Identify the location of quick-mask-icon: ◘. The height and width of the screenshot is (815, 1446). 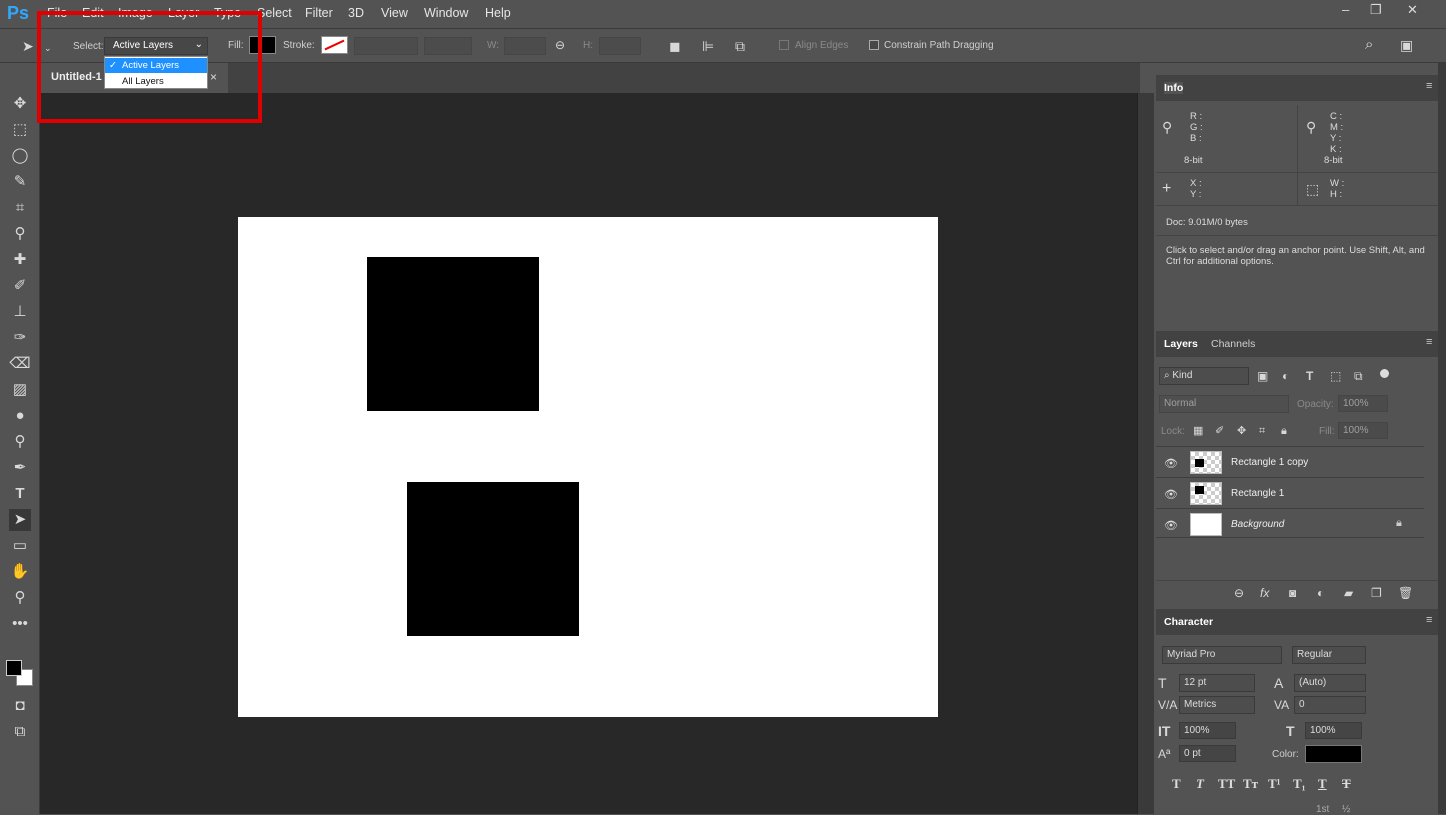
(20, 706).